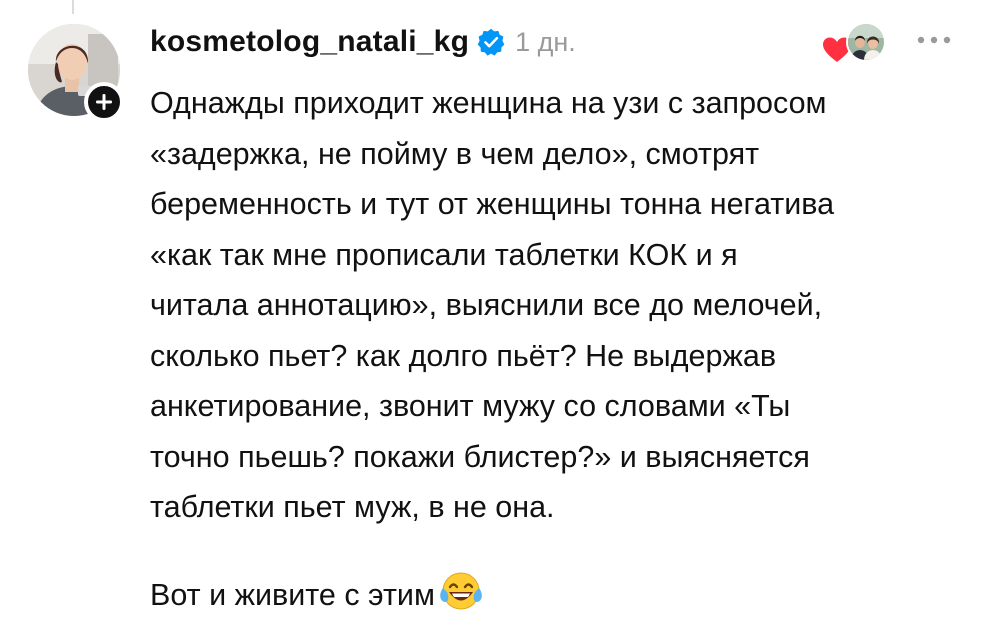 The image size is (990, 620). Describe the element at coordinates (866, 42) in the screenshot. I see `reactor-avatar` at that location.